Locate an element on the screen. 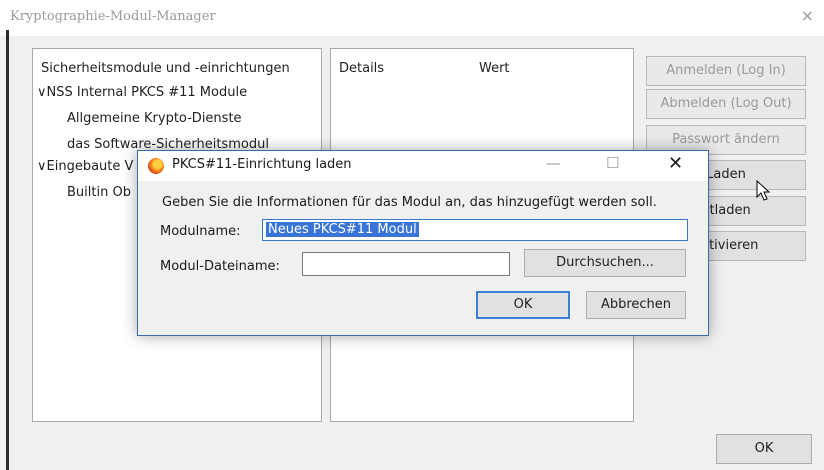 The height and width of the screenshot is (470, 824). tree-item-nss-internal: ∨NSS Internal PKCS #11 Module is located at coordinates (142, 92).